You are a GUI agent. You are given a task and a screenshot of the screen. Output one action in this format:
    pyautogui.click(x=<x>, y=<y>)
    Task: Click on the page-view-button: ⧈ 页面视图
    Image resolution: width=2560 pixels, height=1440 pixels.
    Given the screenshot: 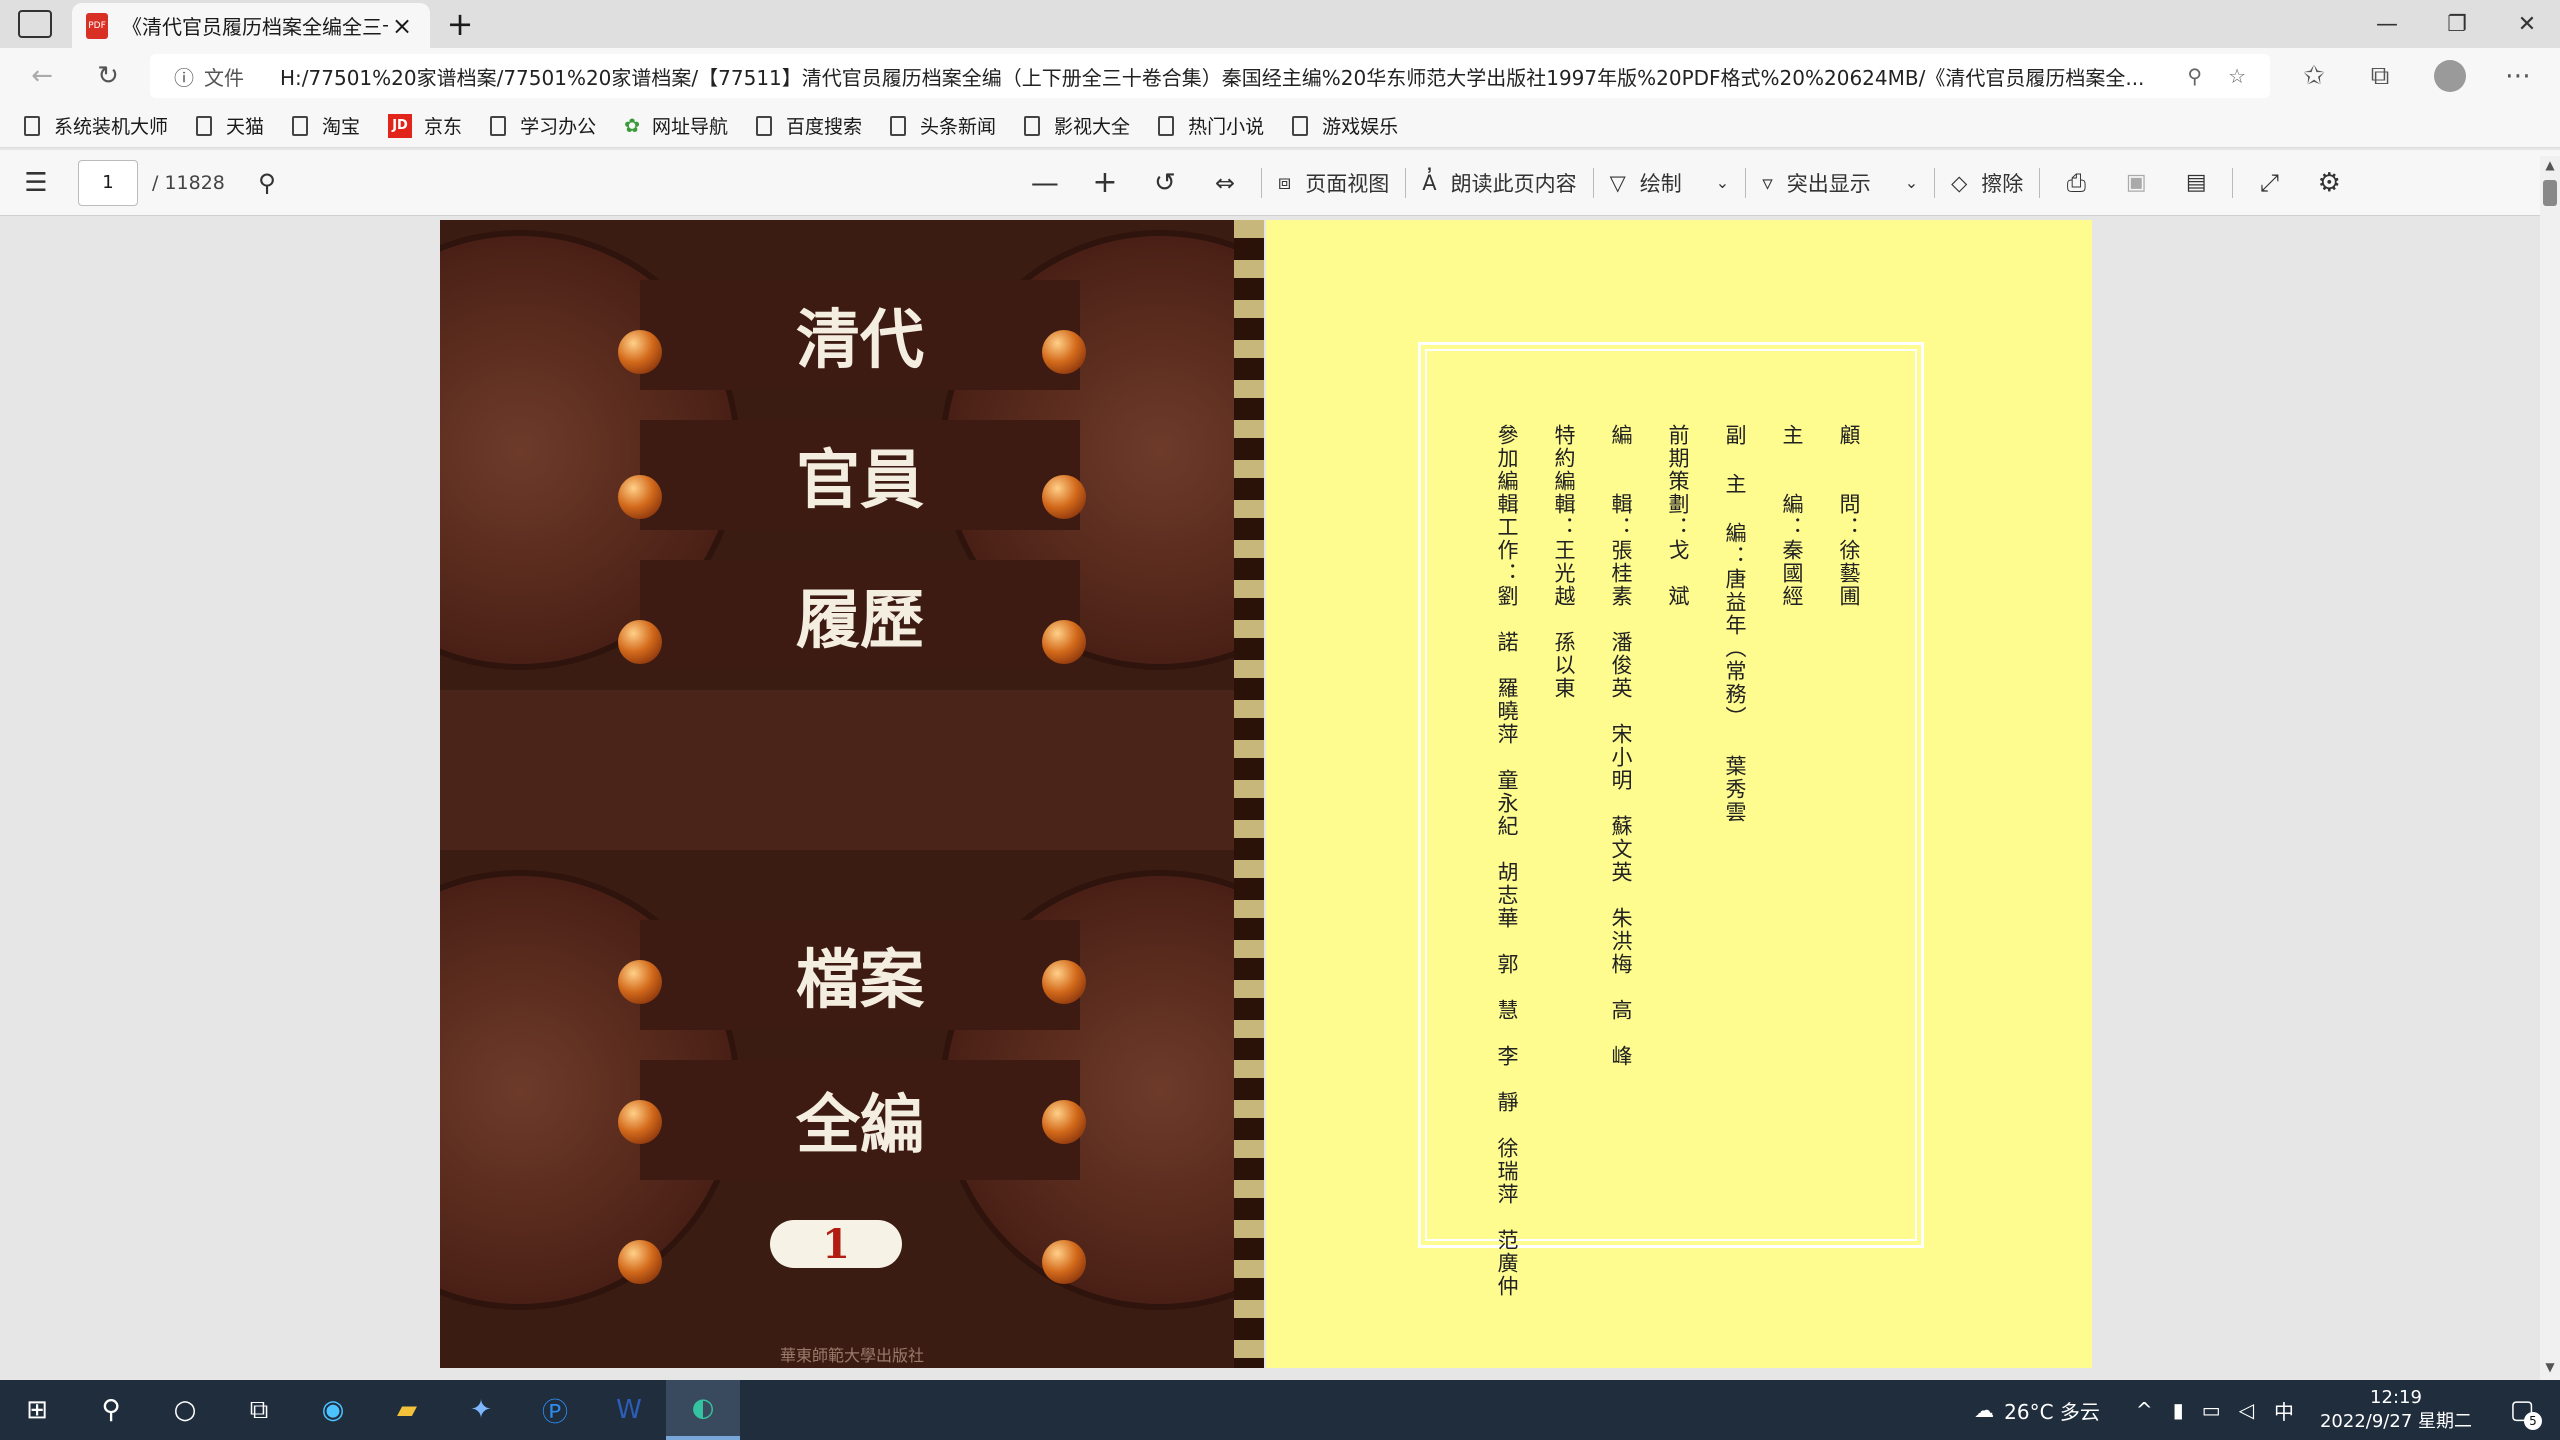 What is the action you would take?
    pyautogui.click(x=1333, y=183)
    